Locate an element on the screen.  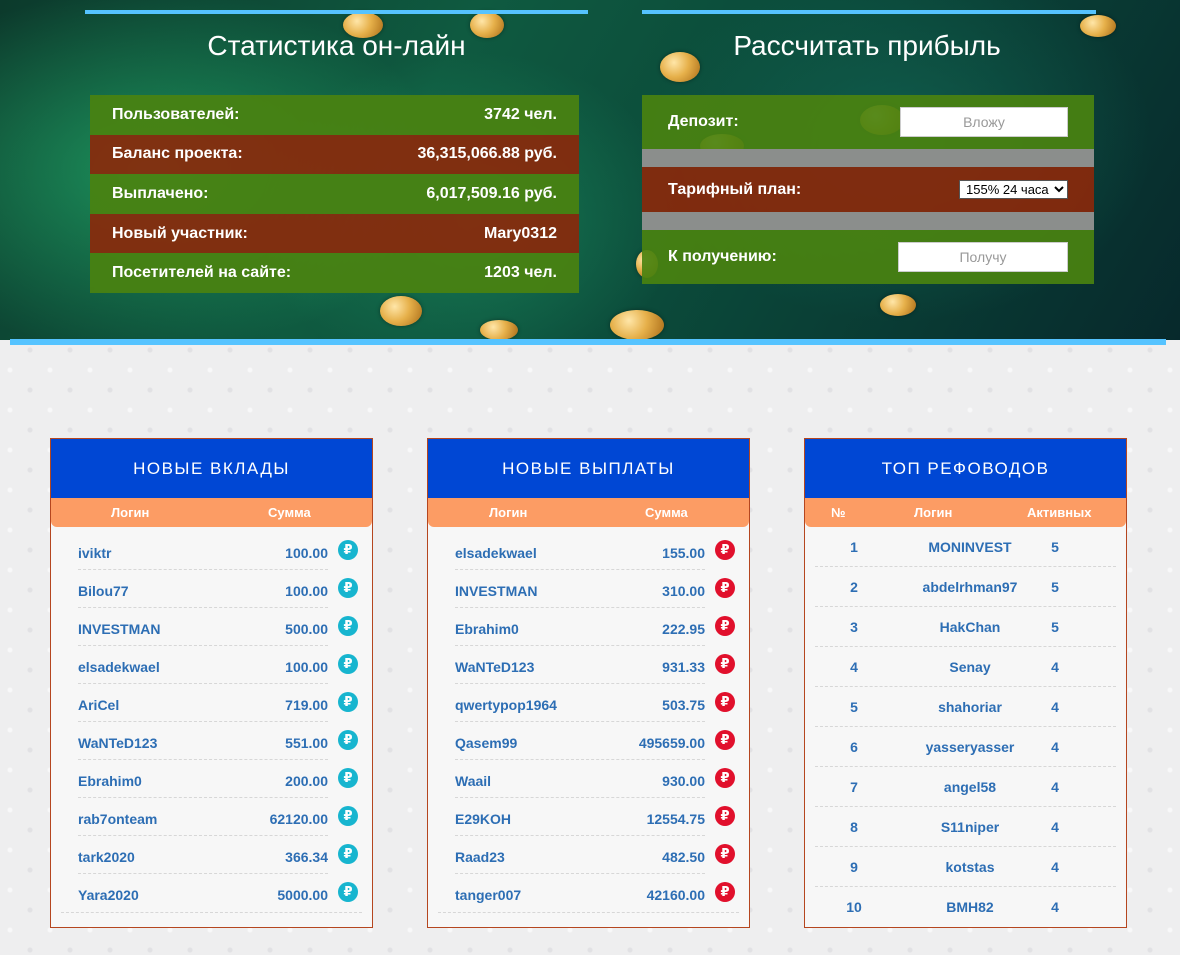
stat-label: Посетителей на сайте: is located at coordinates (202, 273).